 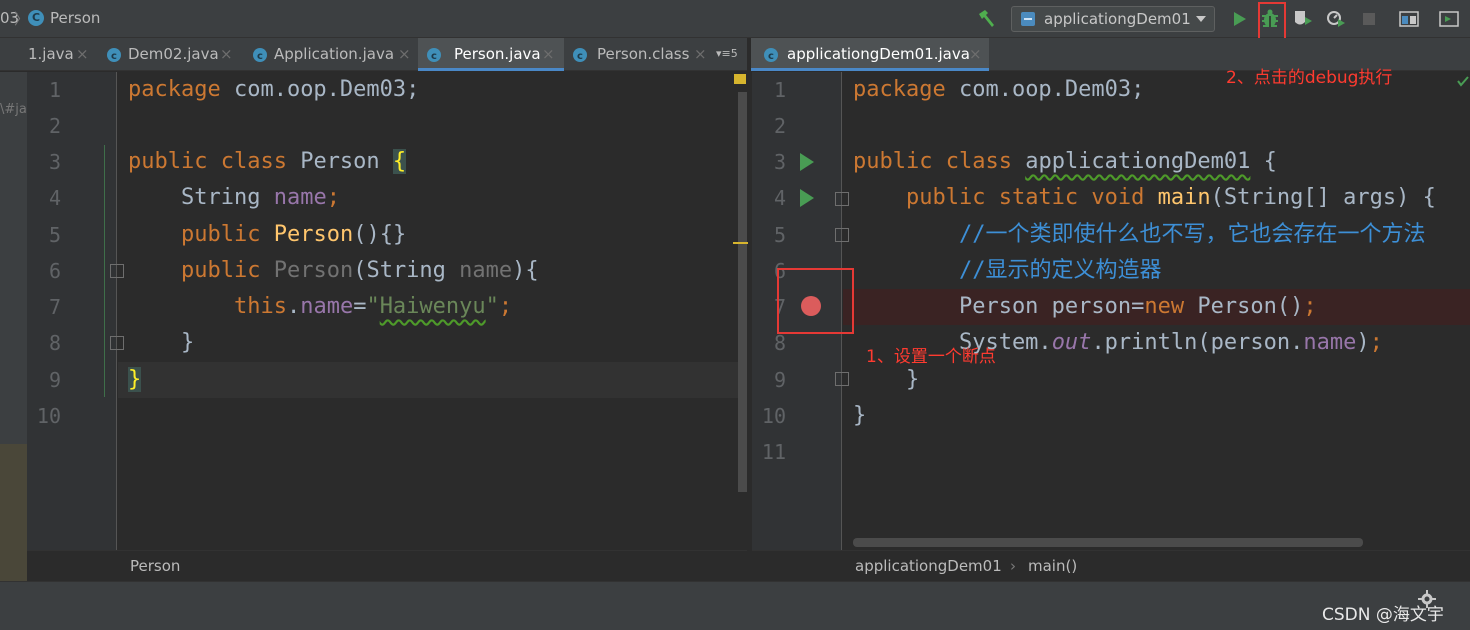 I want to click on terminal-icon, so click(x=1449, y=19).